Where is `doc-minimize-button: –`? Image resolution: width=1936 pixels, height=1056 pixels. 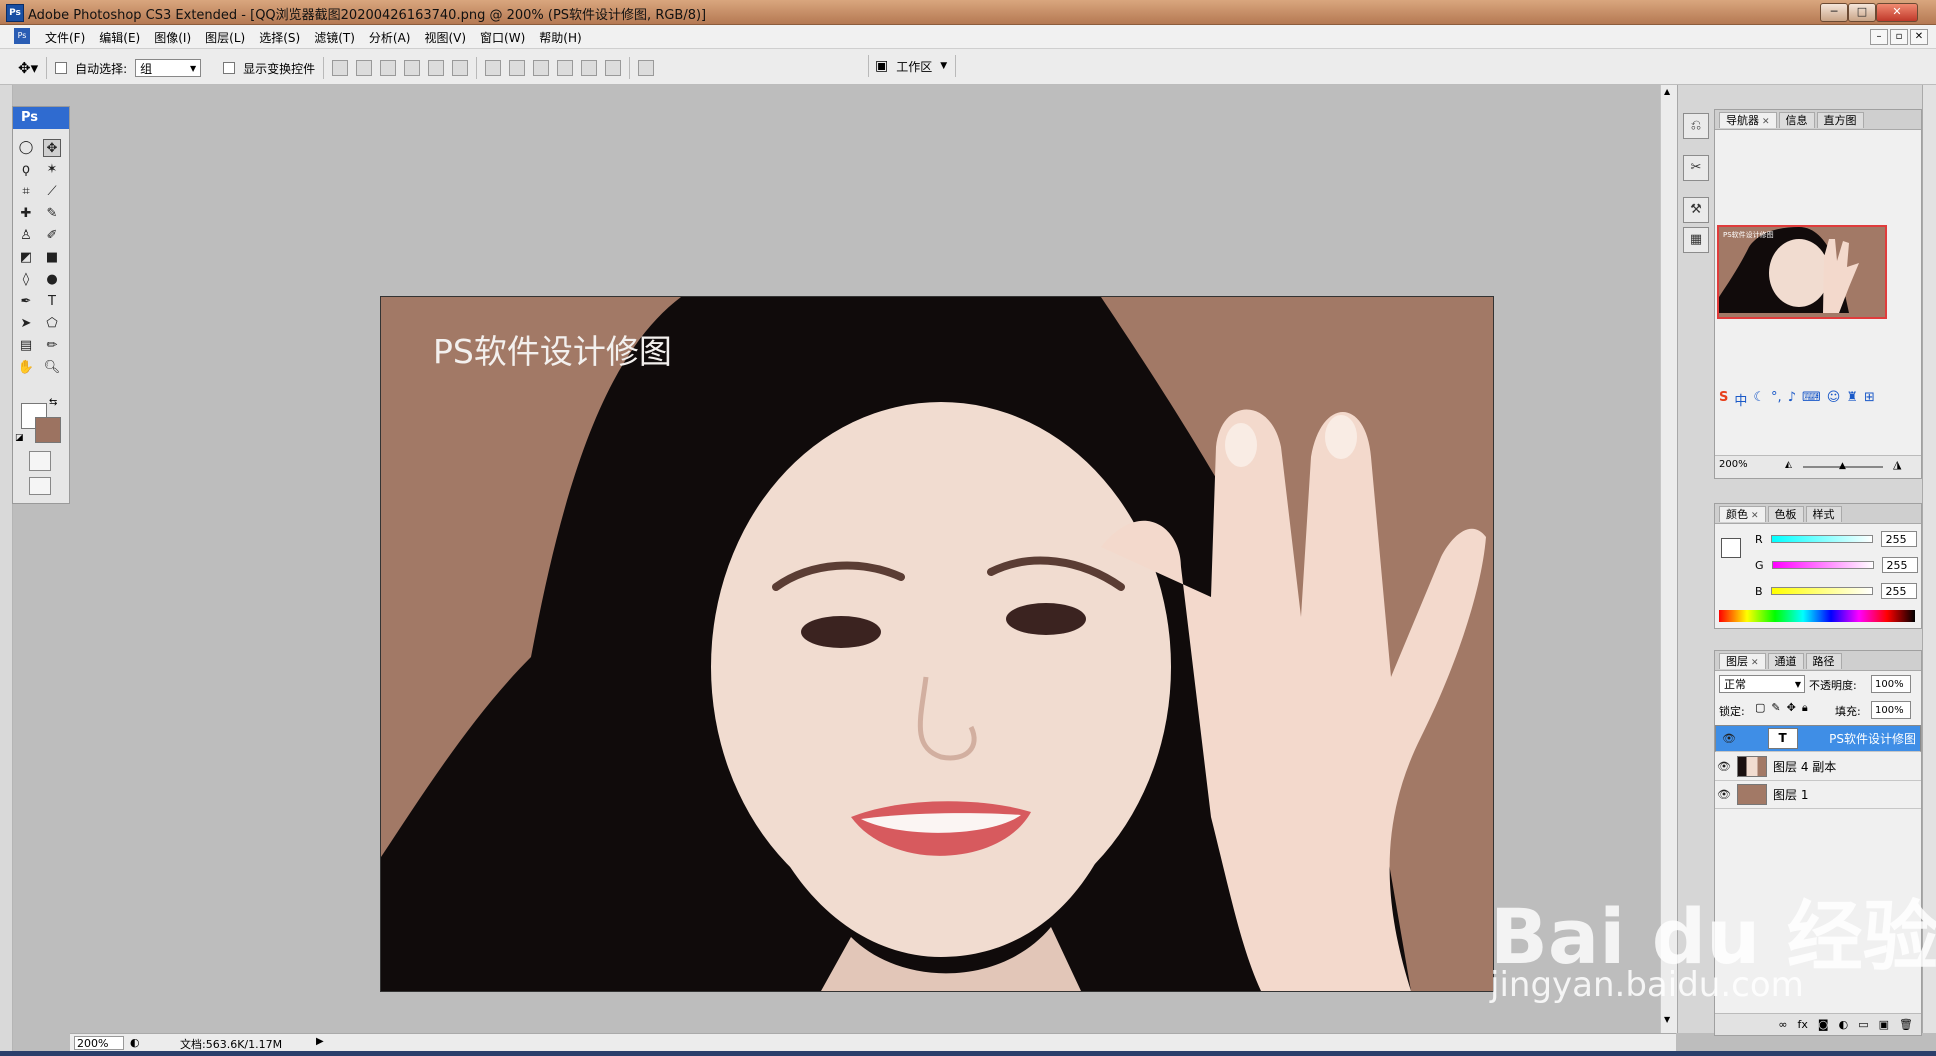
doc-minimize-button: – is located at coordinates (1879, 37).